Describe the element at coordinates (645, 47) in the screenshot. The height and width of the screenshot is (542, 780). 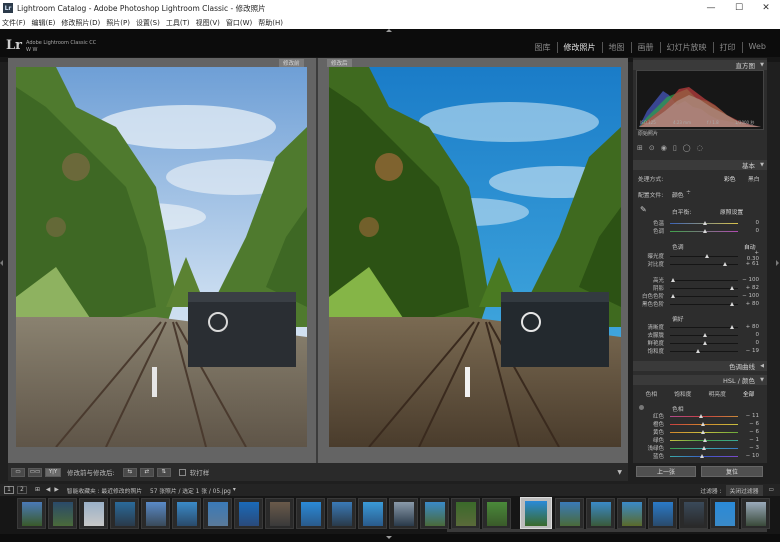
I see `module-book: 画册` at that location.